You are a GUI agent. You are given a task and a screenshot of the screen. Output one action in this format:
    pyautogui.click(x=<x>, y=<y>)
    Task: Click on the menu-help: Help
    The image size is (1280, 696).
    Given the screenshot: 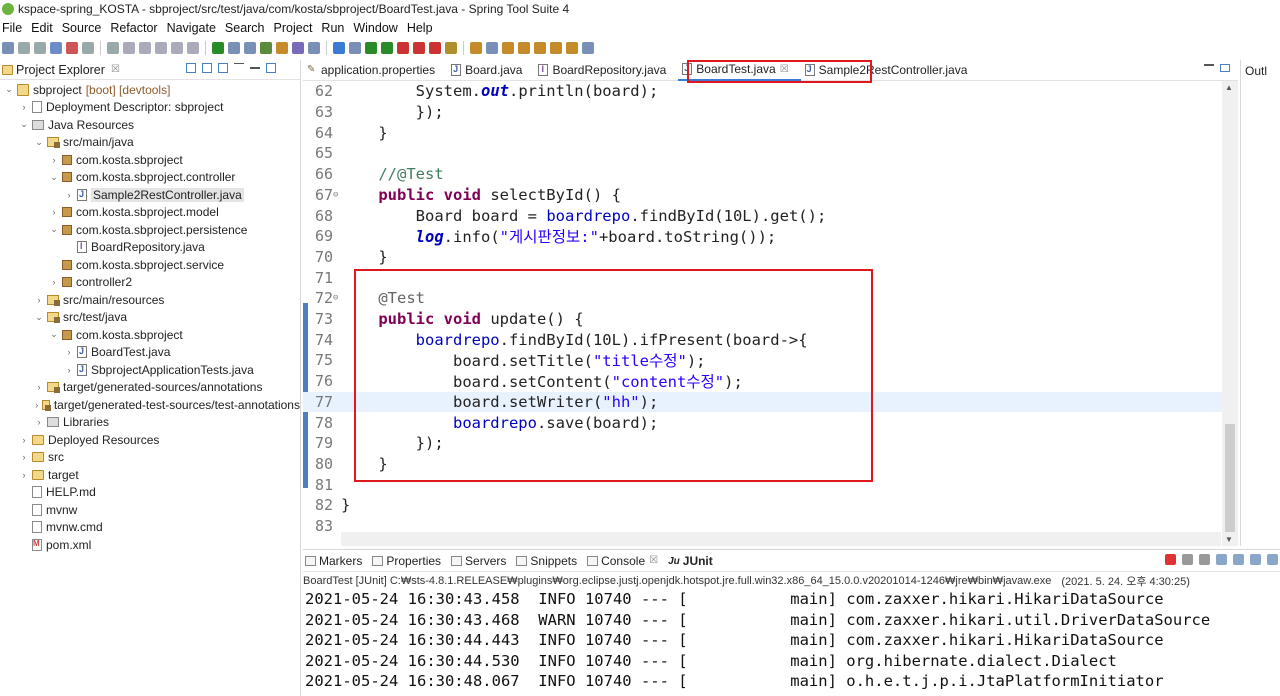 What is the action you would take?
    pyautogui.click(x=423, y=28)
    